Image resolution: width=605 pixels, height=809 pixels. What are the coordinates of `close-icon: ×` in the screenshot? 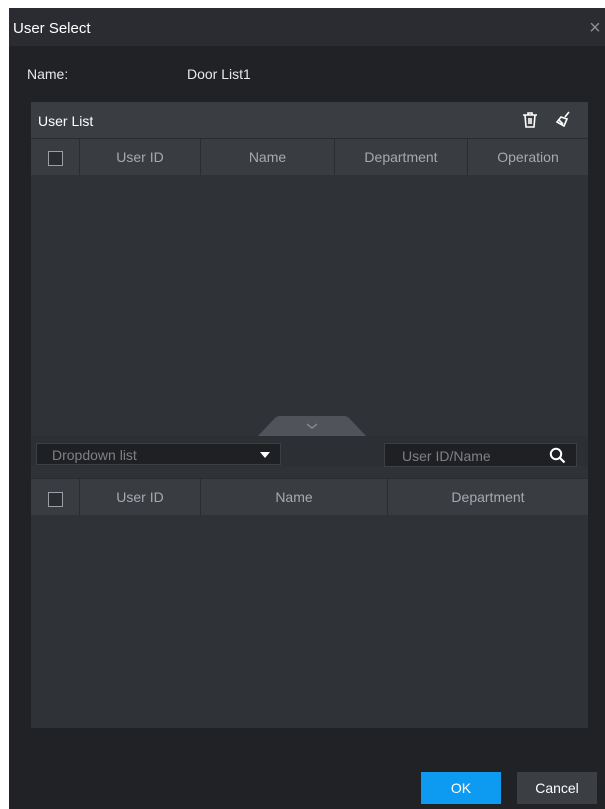 It's located at (595, 28).